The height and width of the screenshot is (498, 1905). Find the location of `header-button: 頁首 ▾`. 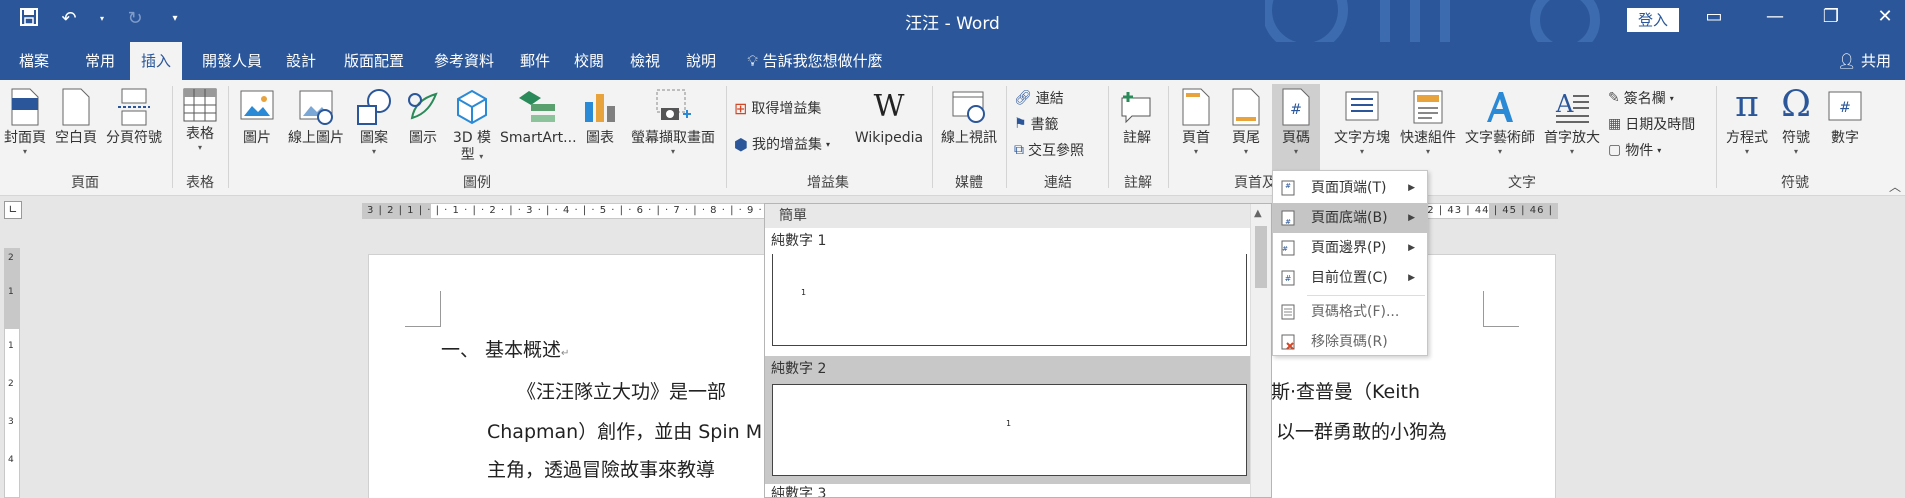

header-button: 頁首 ▾ is located at coordinates (1196, 122).